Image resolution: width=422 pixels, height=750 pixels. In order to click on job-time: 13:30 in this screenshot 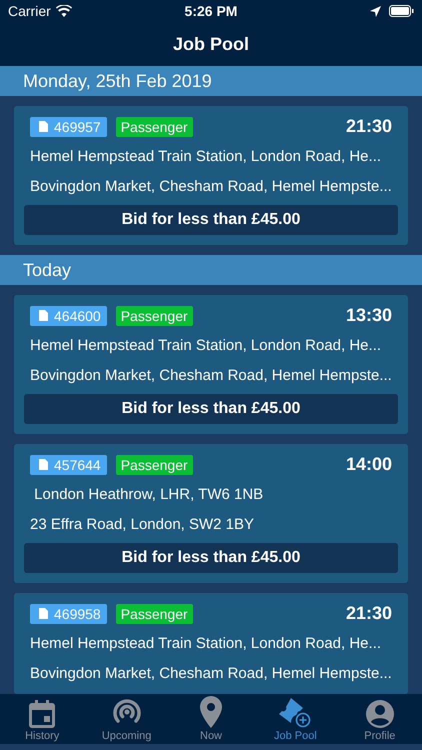, I will do `click(369, 315)`.